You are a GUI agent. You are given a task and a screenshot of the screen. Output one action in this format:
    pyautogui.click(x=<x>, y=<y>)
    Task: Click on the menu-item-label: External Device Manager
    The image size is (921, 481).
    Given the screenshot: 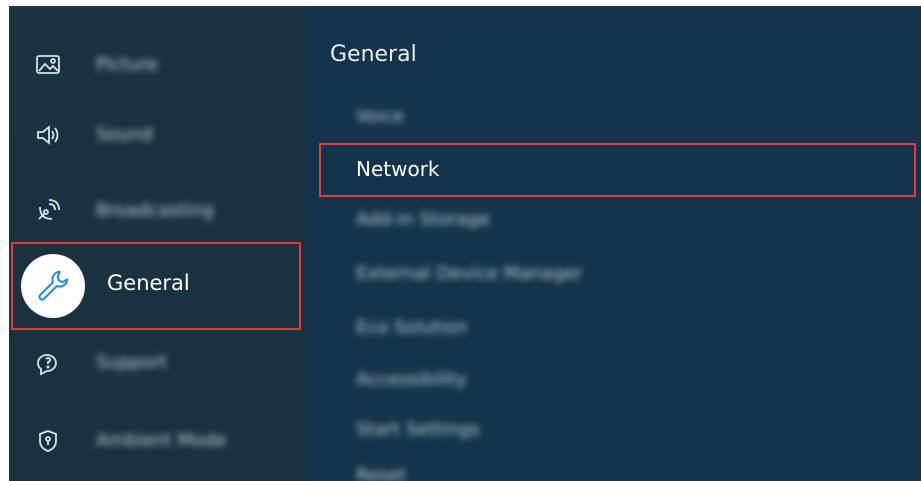 What is the action you would take?
    pyautogui.click(x=469, y=273)
    